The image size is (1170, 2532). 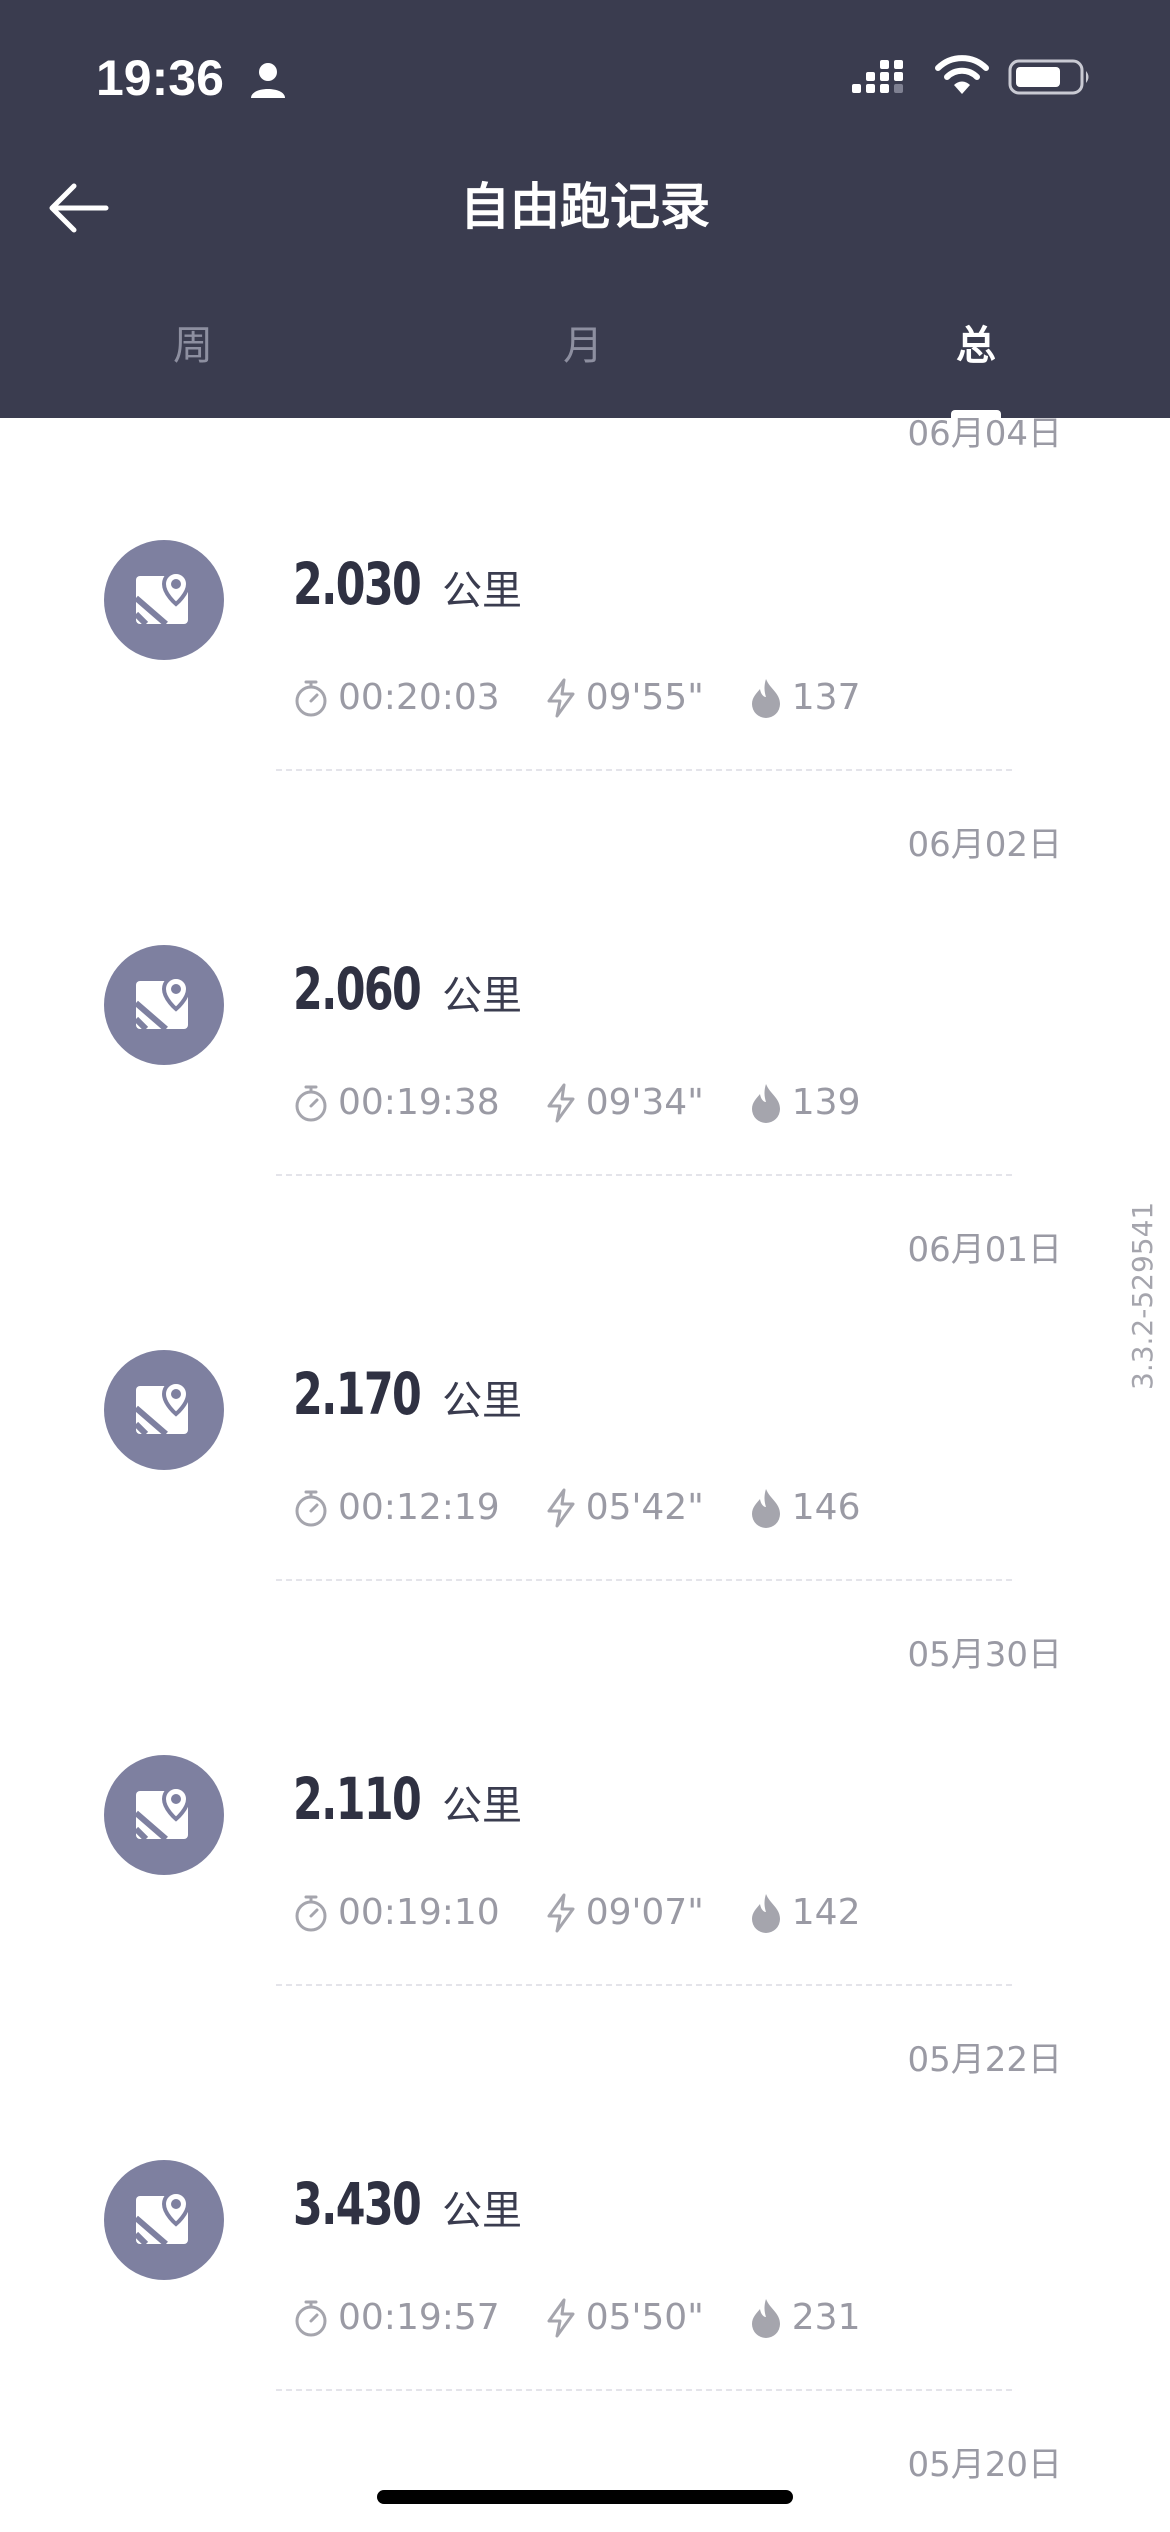 What do you see at coordinates (826, 2317) in the screenshot?
I see `calories-value: 231` at bounding box center [826, 2317].